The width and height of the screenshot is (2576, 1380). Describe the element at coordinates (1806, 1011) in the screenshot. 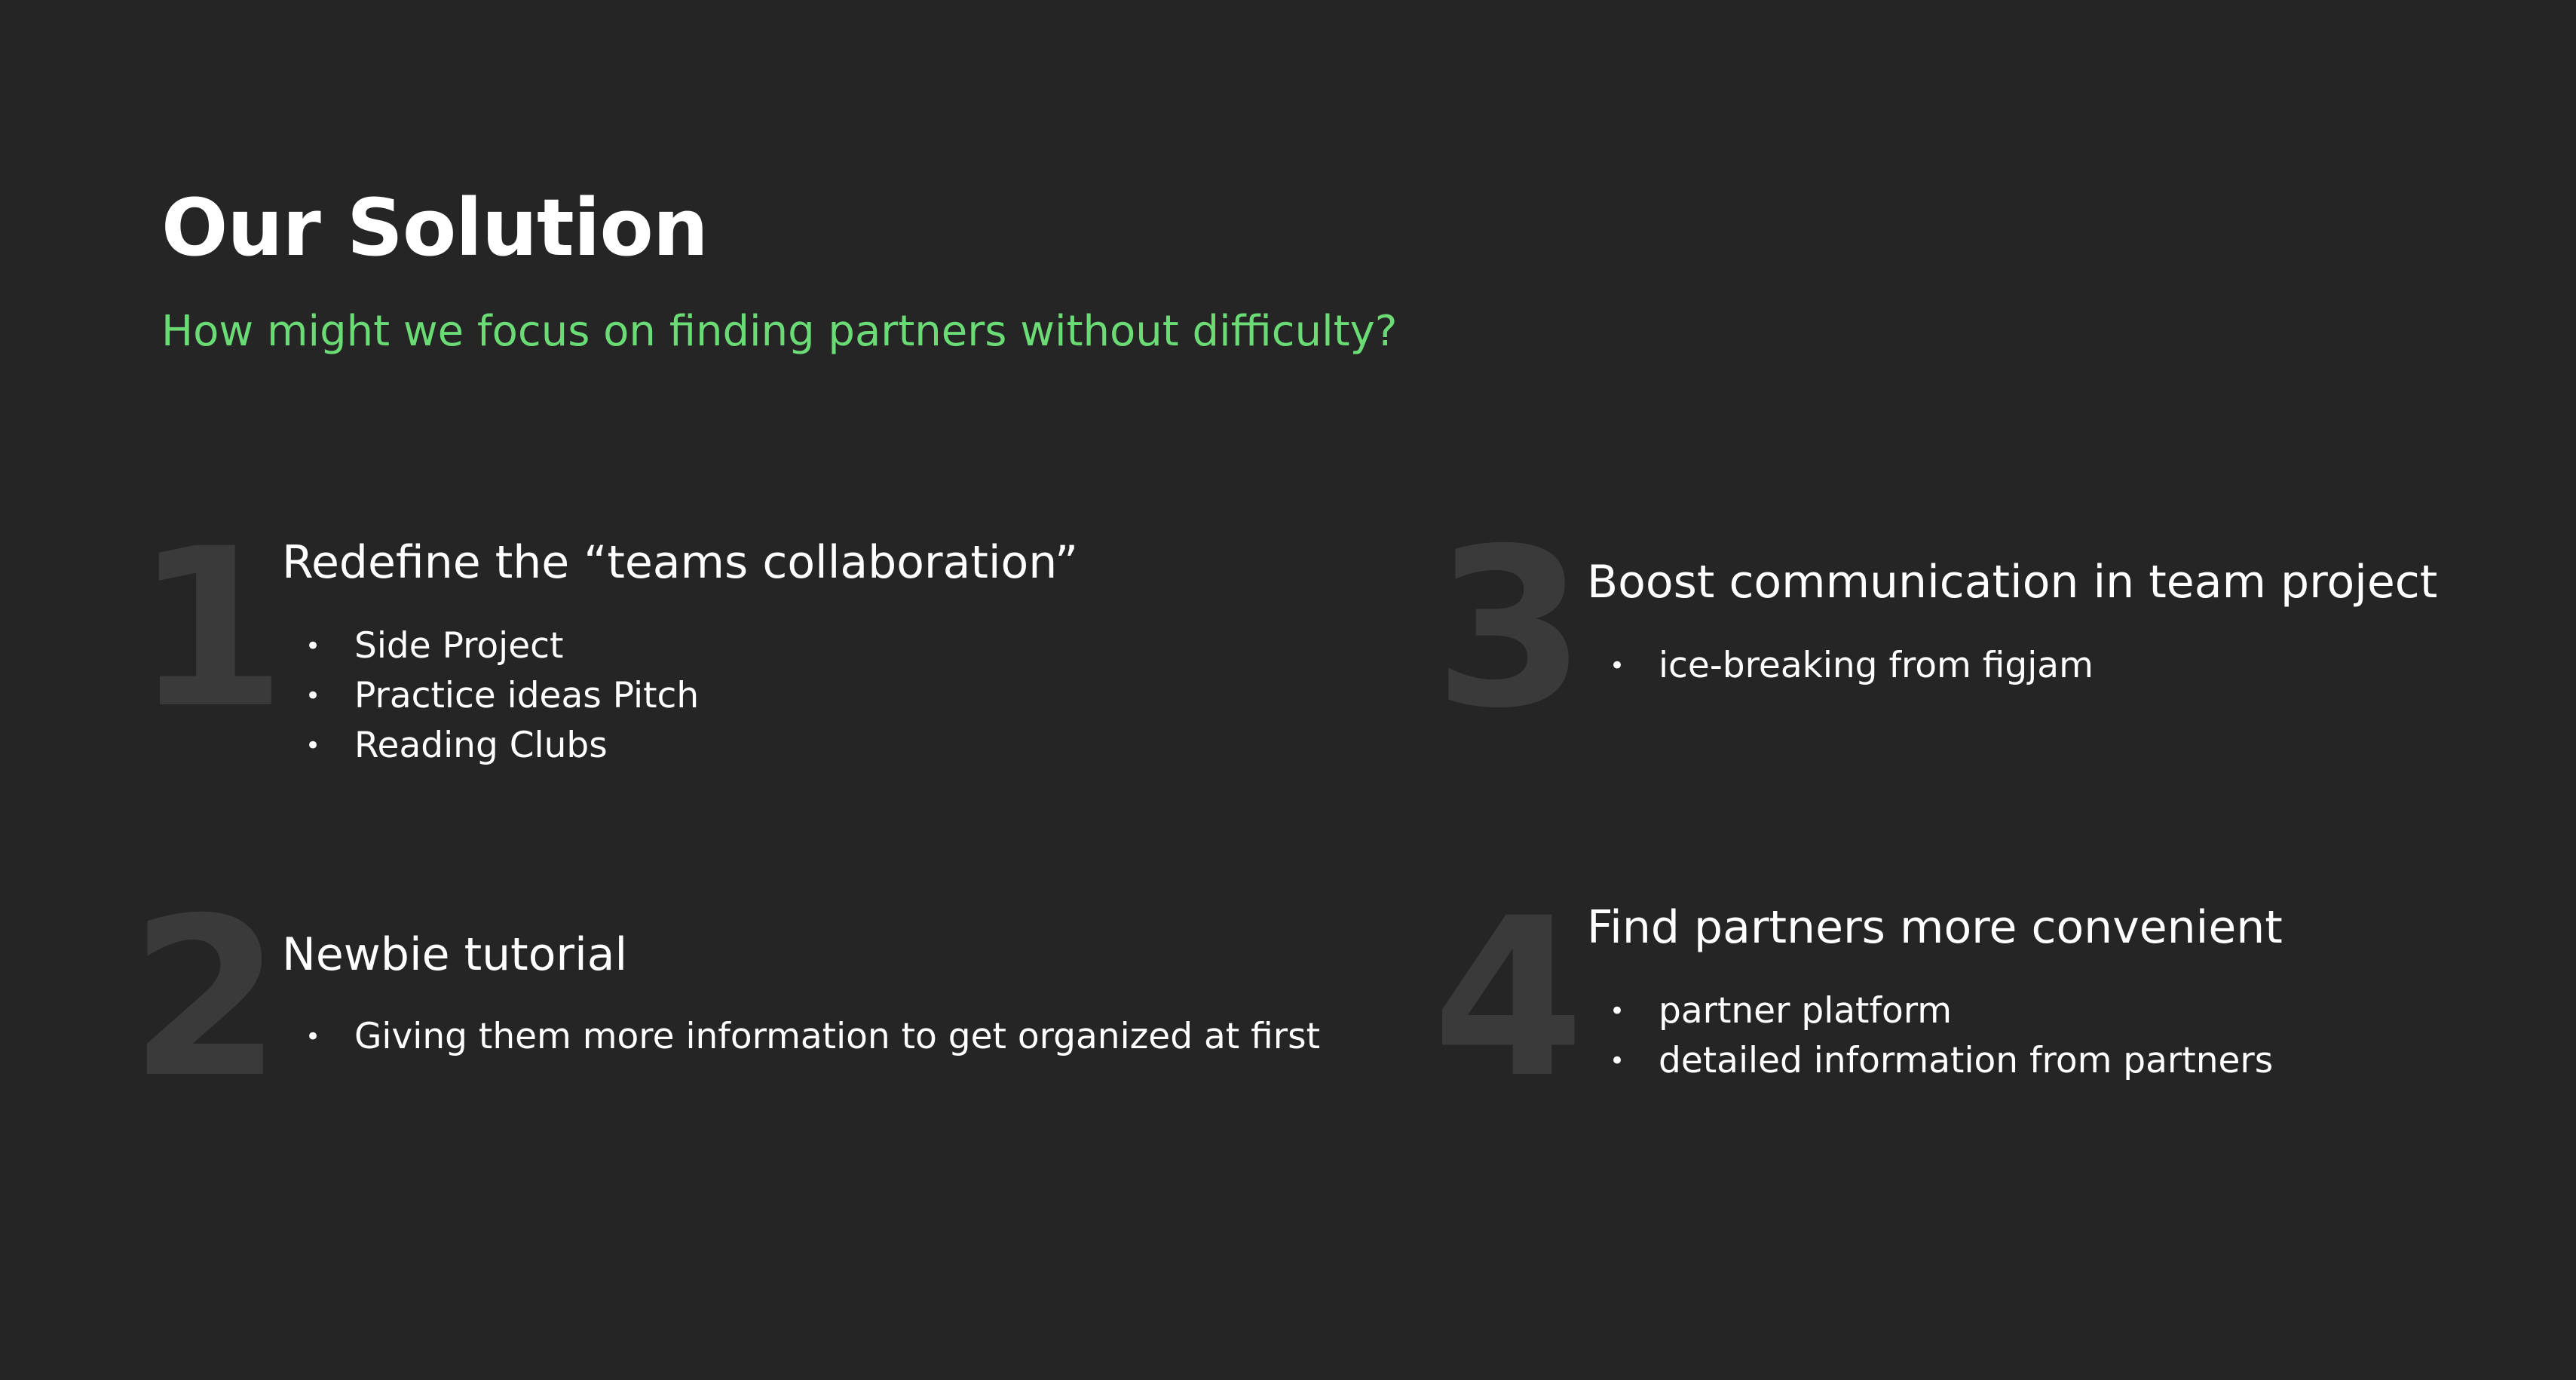

I see `list-item-text: partner platform` at that location.